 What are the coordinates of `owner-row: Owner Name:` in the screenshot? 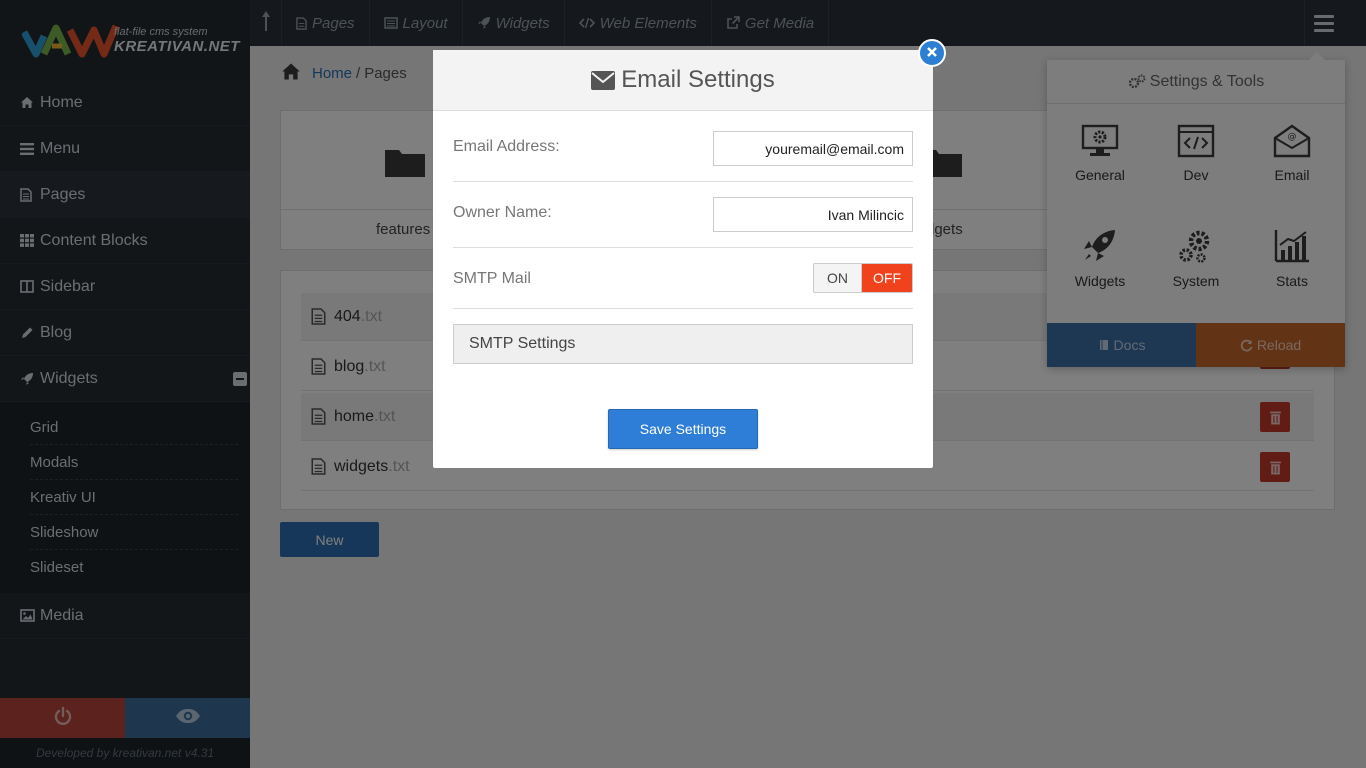 It's located at (683, 215).